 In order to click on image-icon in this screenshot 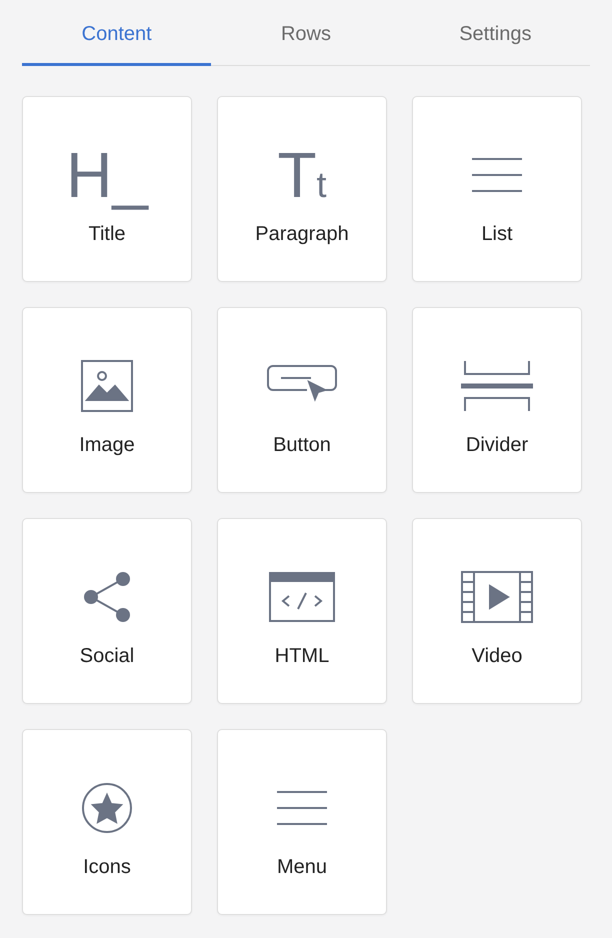, I will do `click(107, 386)`.